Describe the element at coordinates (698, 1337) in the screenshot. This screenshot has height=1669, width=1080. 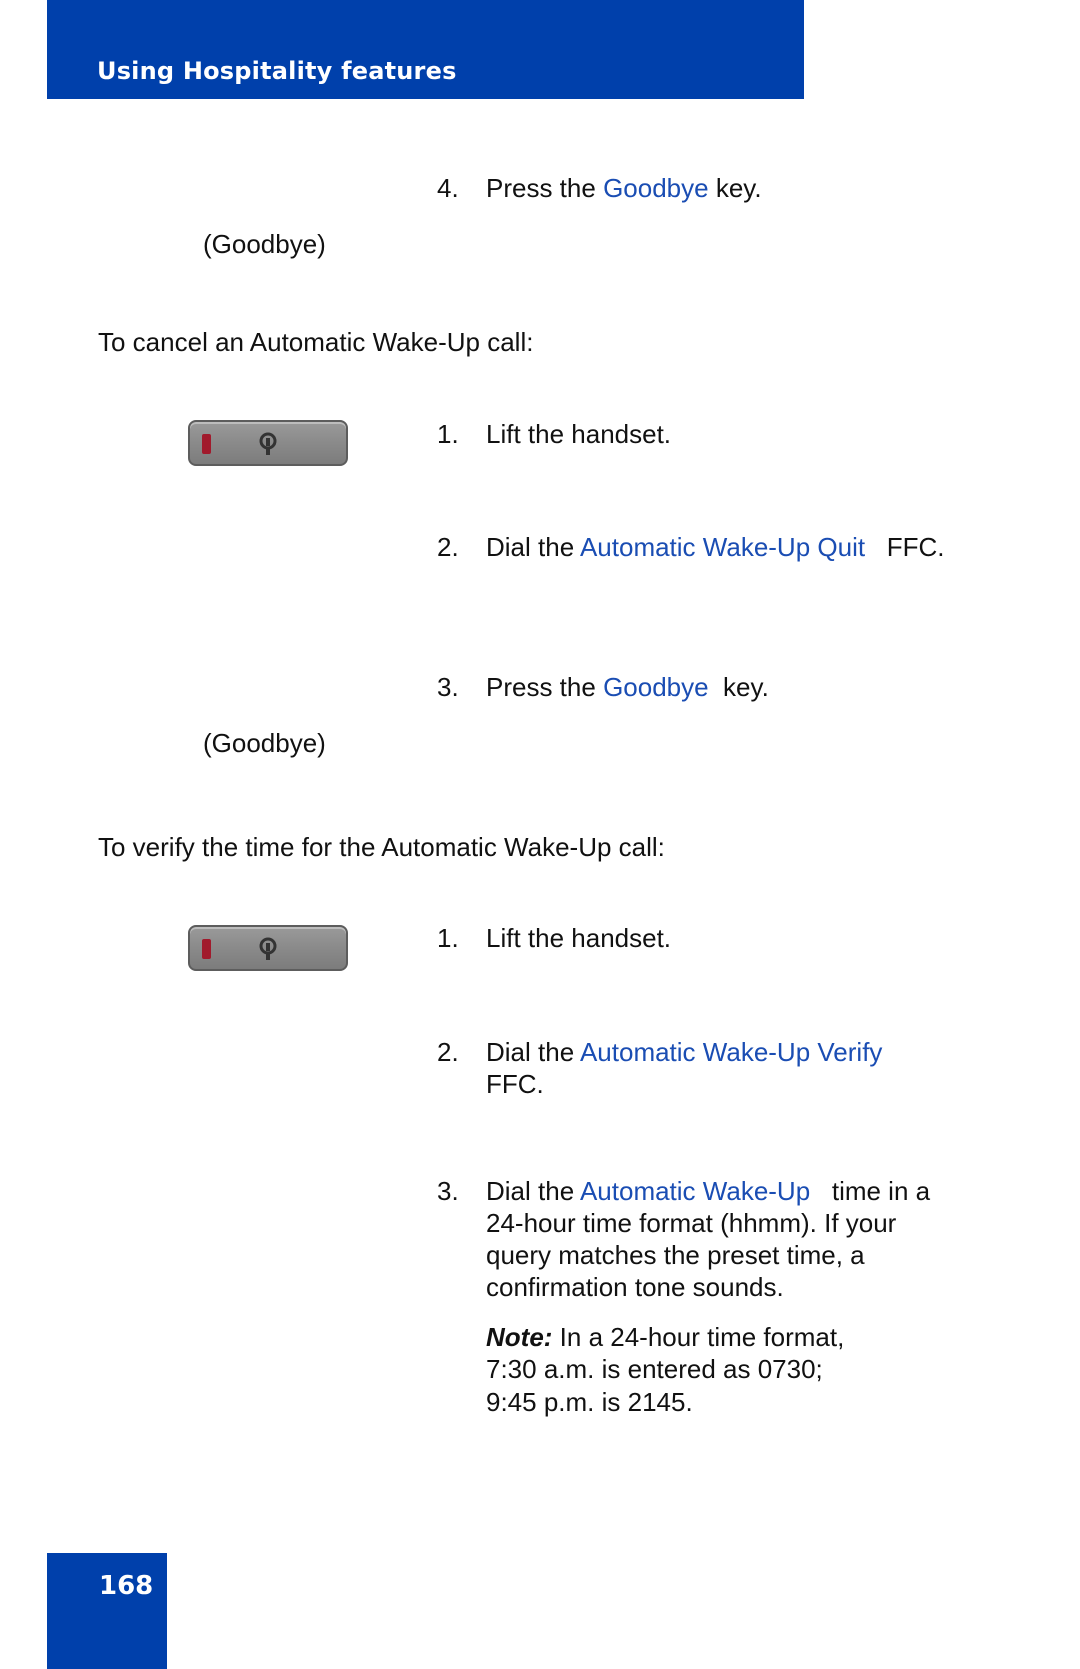
I see `note-line1: In a 24-hour time format,` at that location.